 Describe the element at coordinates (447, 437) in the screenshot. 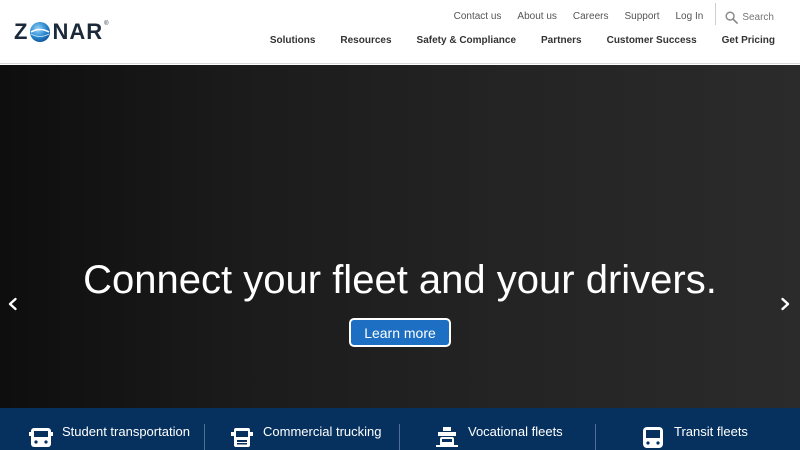

I see `vocational-vehicle-icon` at that location.